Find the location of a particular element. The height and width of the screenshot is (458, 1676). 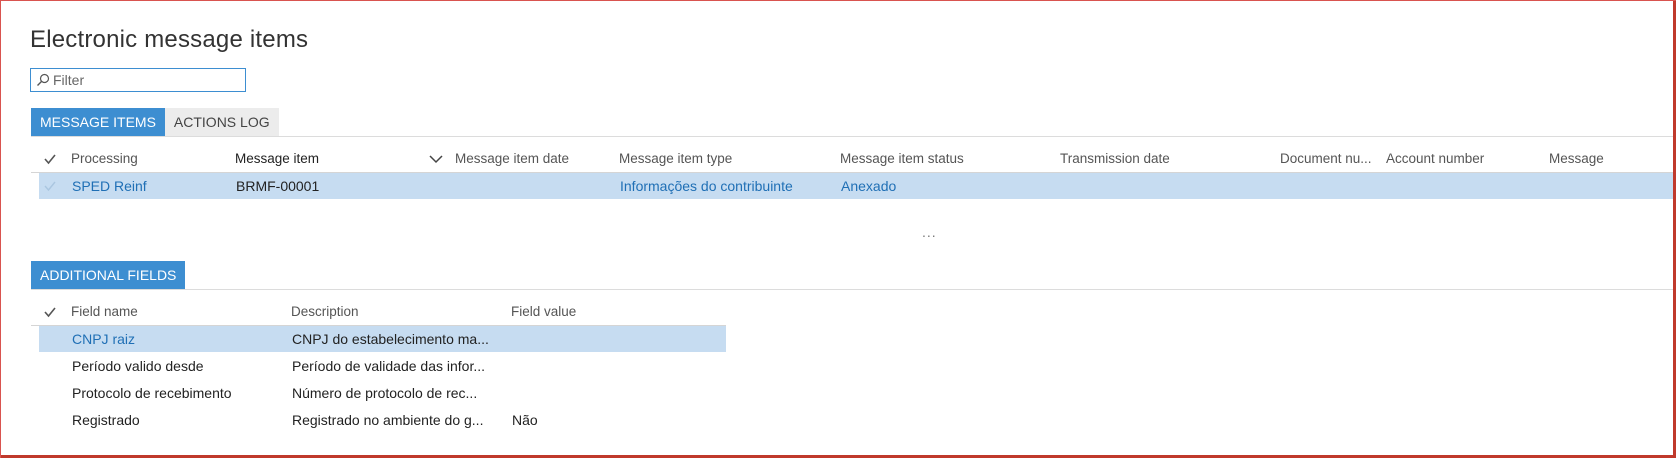

tab-divider is located at coordinates (852, 136).